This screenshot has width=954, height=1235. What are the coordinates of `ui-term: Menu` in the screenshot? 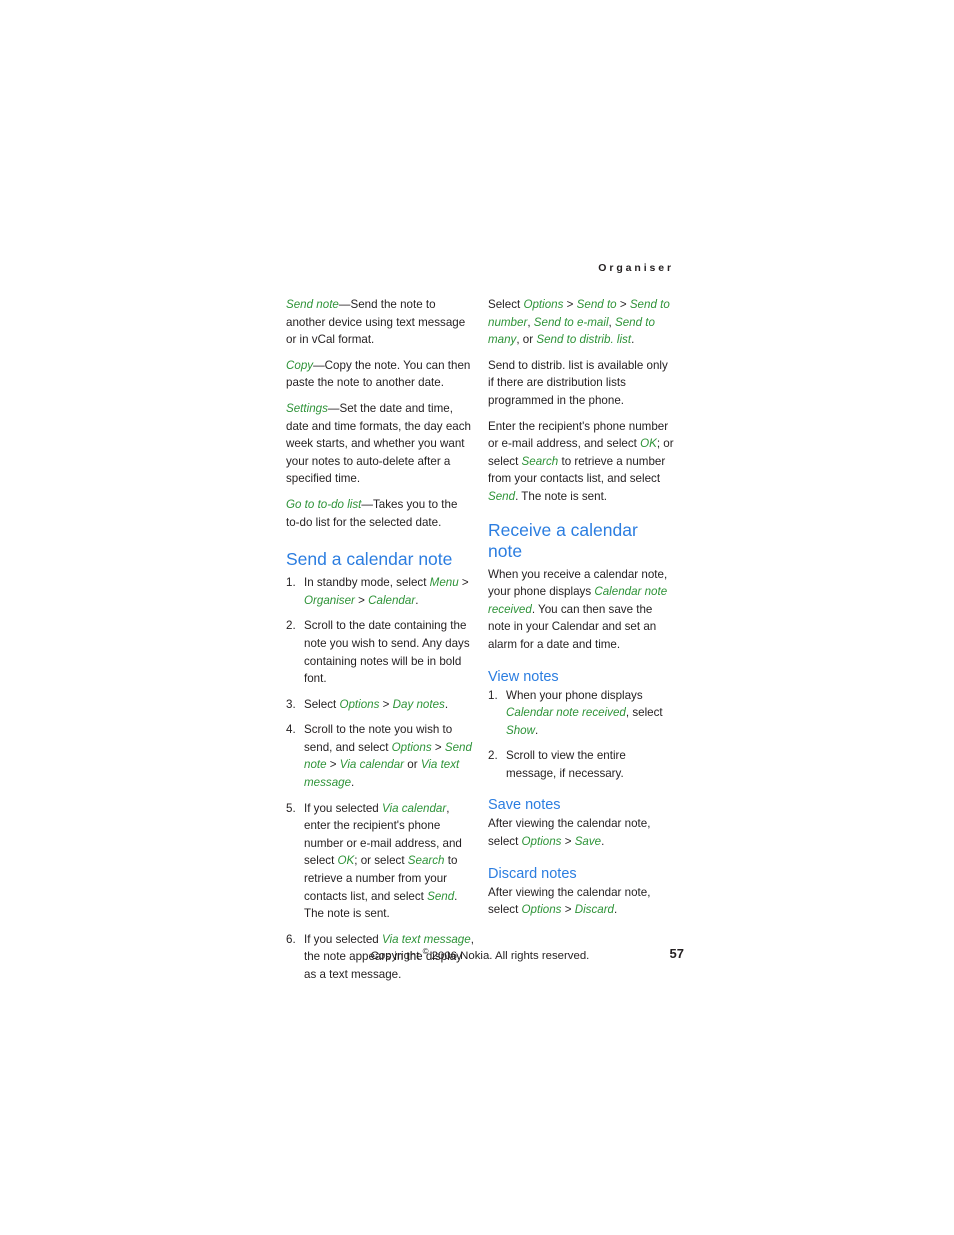 It's located at (444, 583).